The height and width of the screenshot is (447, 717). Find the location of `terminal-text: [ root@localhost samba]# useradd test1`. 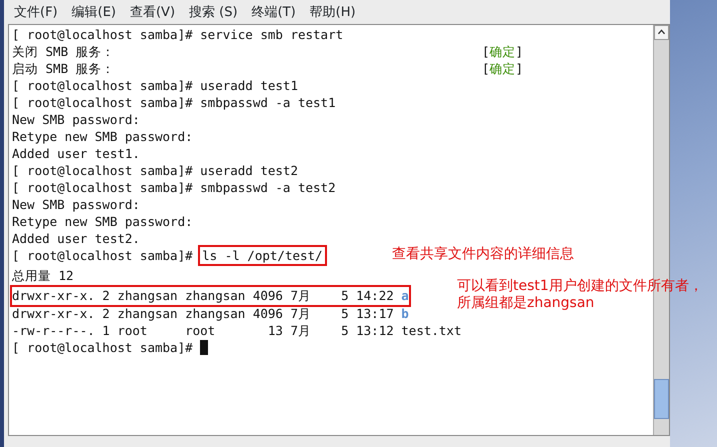

terminal-text: [ root@localhost samba]# useradd test1 is located at coordinates (155, 85).